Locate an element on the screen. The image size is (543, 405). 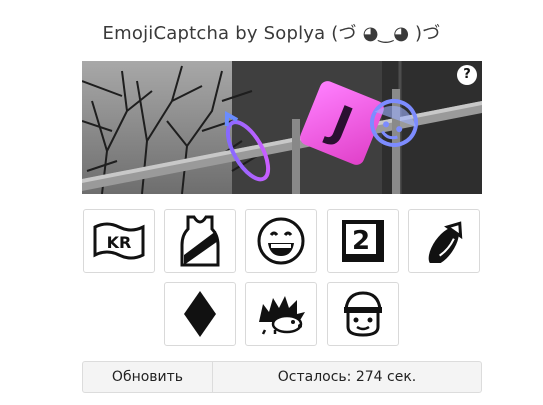
svg-text: 2 is located at coordinates (361, 241).